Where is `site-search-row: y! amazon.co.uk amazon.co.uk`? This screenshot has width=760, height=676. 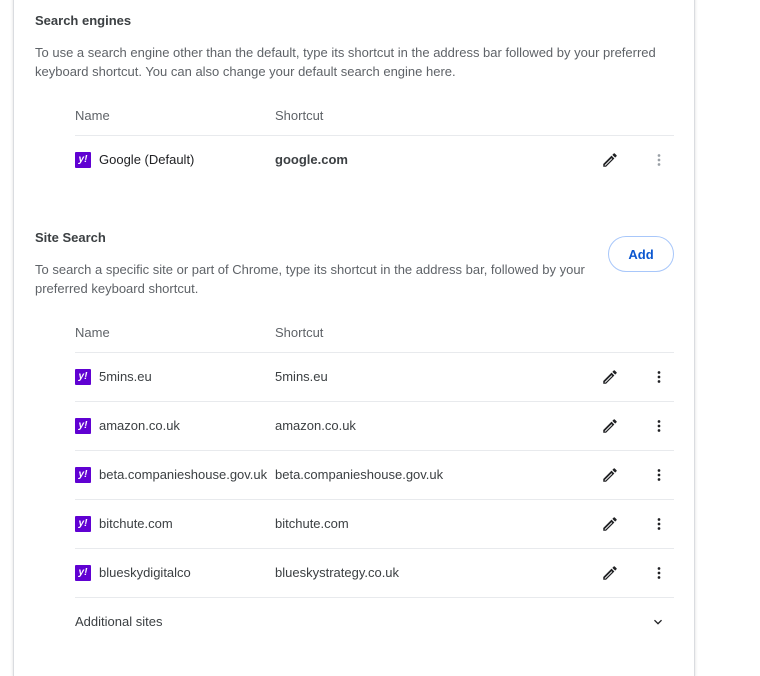
site-search-row: y! amazon.co.uk amazon.co.uk is located at coordinates (374, 426).